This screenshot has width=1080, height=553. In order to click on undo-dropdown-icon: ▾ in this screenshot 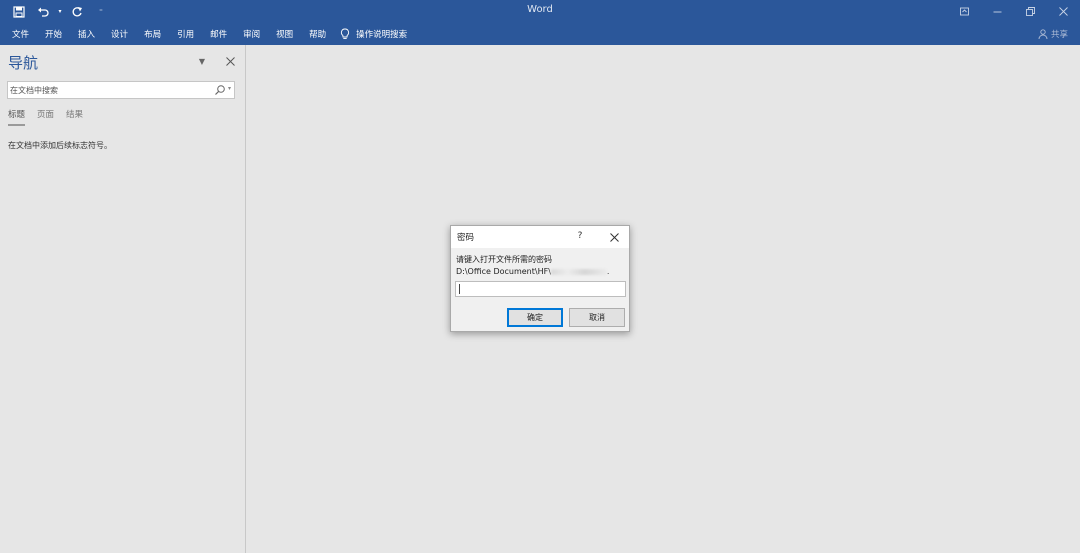, I will do `click(60, 12)`.